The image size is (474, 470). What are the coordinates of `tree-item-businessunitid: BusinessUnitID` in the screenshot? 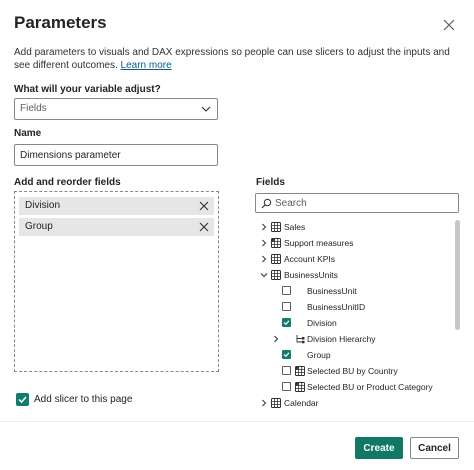 It's located at (353, 307).